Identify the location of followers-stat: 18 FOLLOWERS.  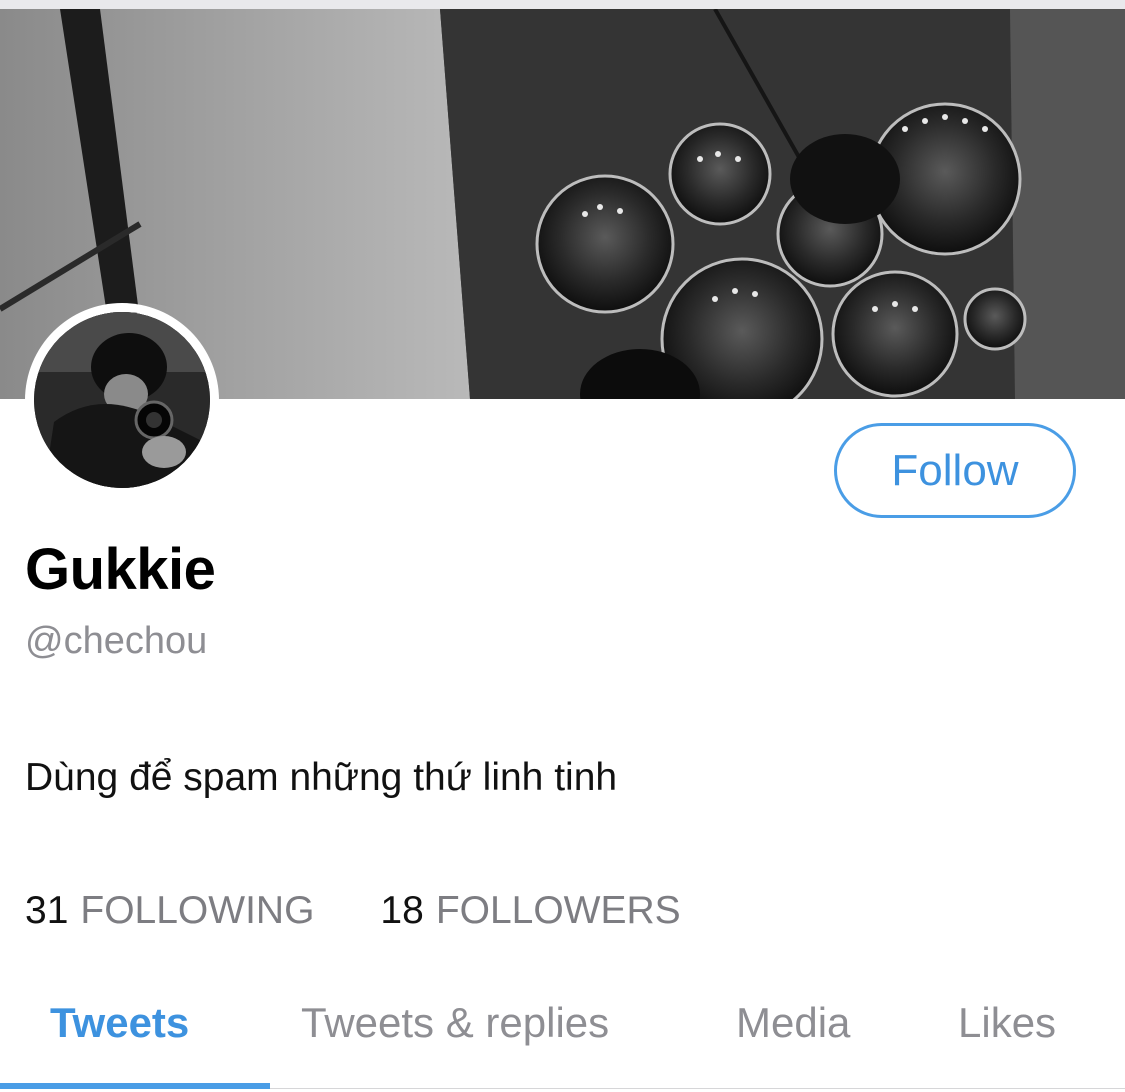
(530, 911).